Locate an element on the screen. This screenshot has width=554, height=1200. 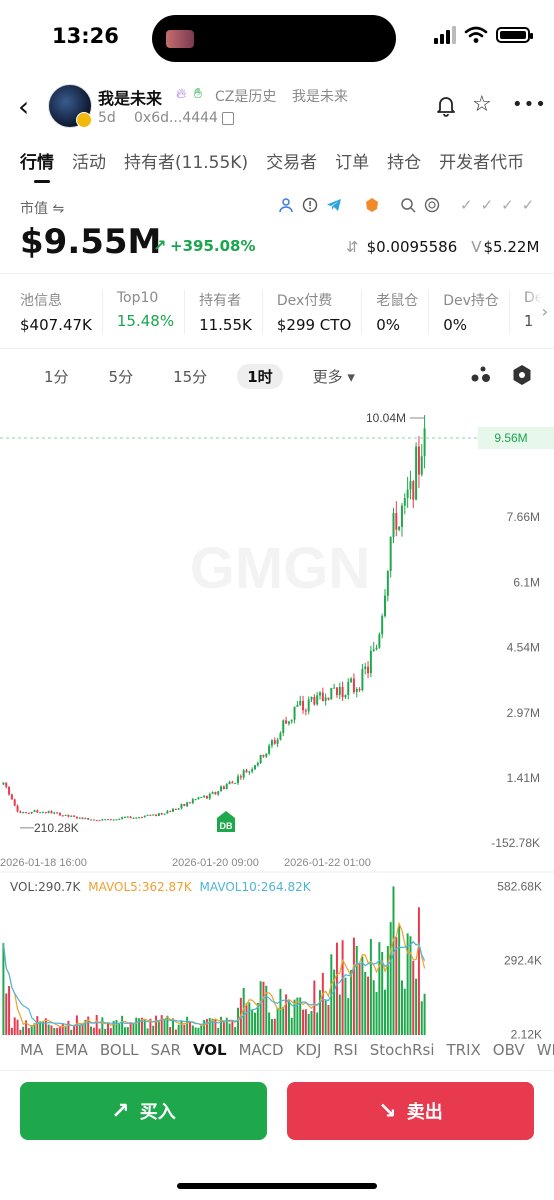
more-icon: ••• is located at coordinates (529, 104).